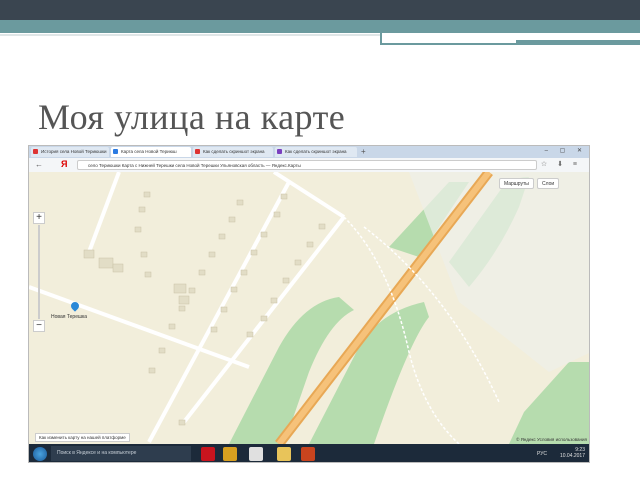 The image size is (640, 480). Describe the element at coordinates (230, 454) in the screenshot. I see `media-player-icon` at that location.